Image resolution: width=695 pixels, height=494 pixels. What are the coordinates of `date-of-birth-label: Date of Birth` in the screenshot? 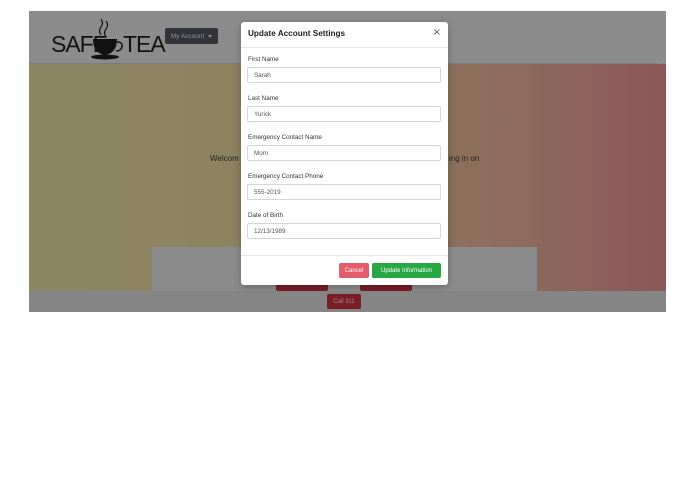 It's located at (265, 215).